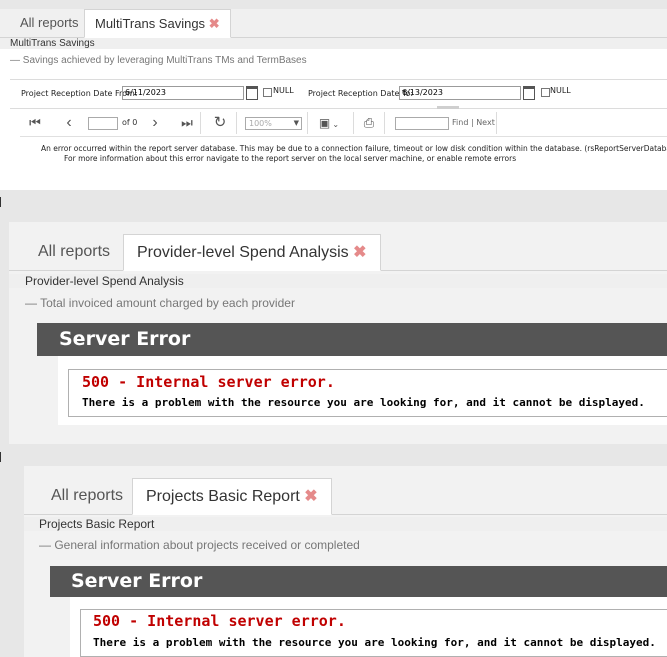 This screenshot has height=657, width=667. I want to click on tab-label: Projects Basic Report, so click(223, 496).